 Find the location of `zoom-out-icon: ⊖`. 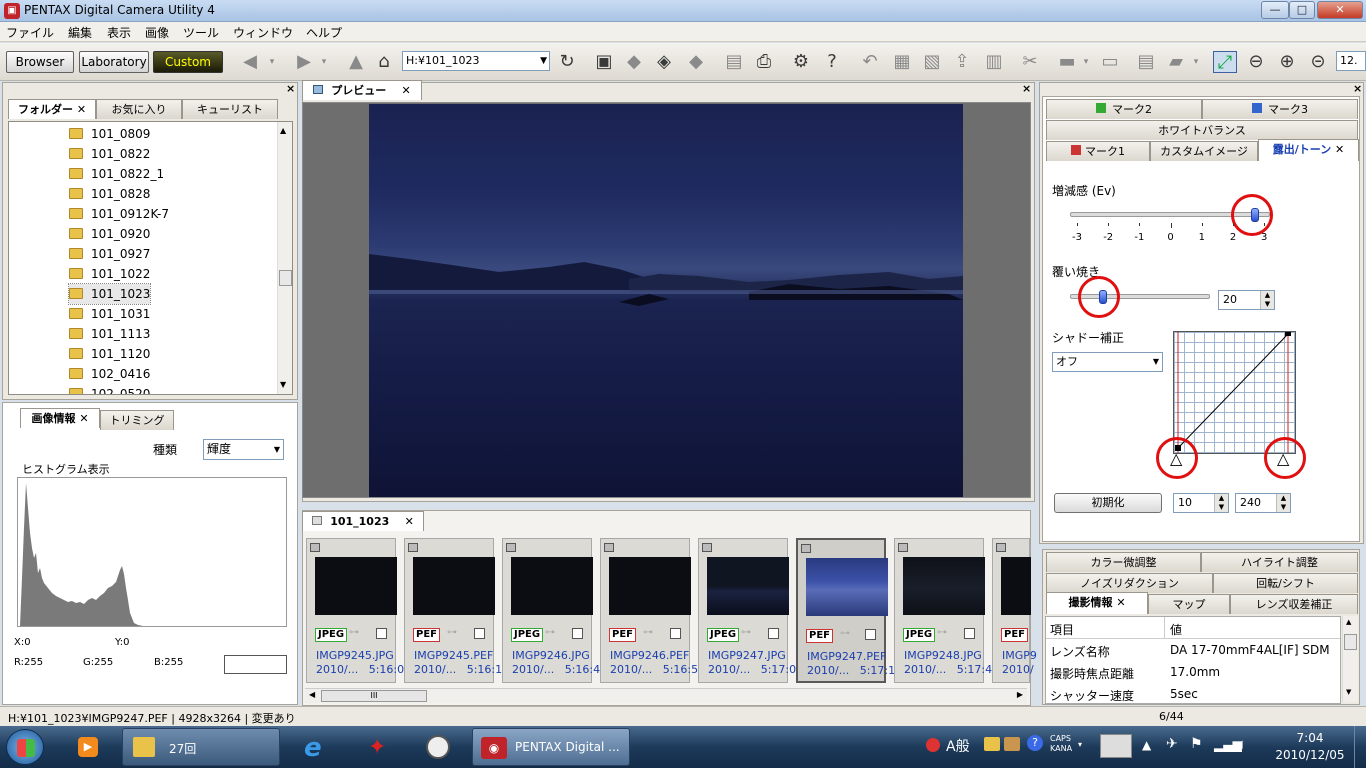

zoom-out-icon: ⊖ is located at coordinates (1256, 62).